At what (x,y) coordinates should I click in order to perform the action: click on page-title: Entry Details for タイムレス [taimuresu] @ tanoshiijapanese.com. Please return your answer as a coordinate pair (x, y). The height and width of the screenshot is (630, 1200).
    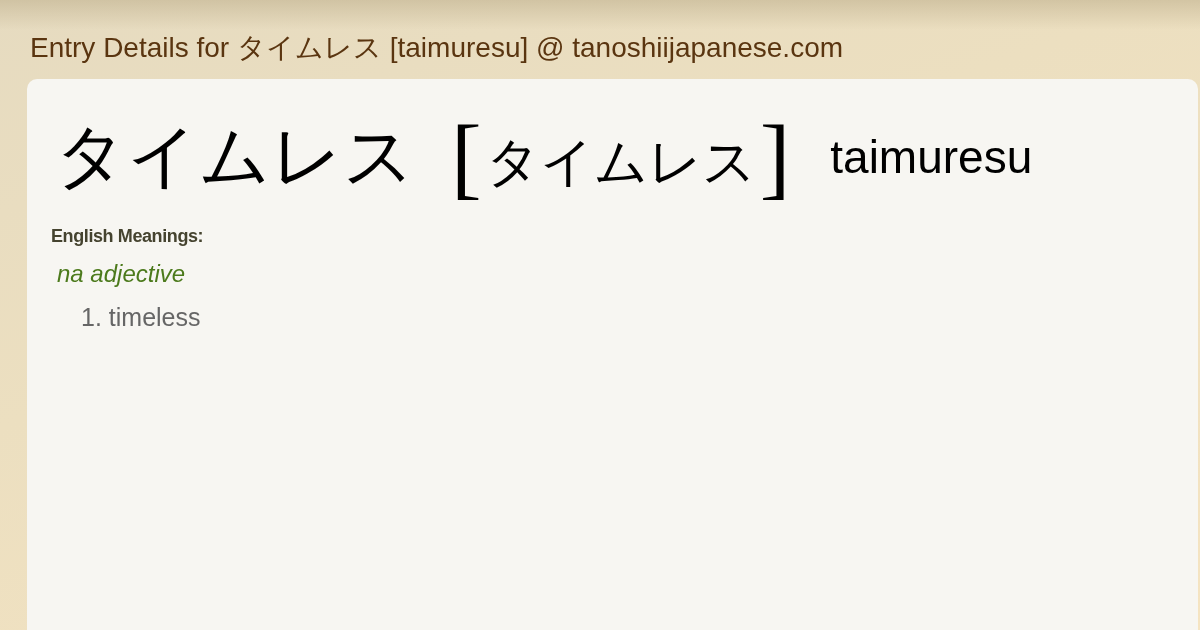
    Looking at the image, I should click on (437, 48).